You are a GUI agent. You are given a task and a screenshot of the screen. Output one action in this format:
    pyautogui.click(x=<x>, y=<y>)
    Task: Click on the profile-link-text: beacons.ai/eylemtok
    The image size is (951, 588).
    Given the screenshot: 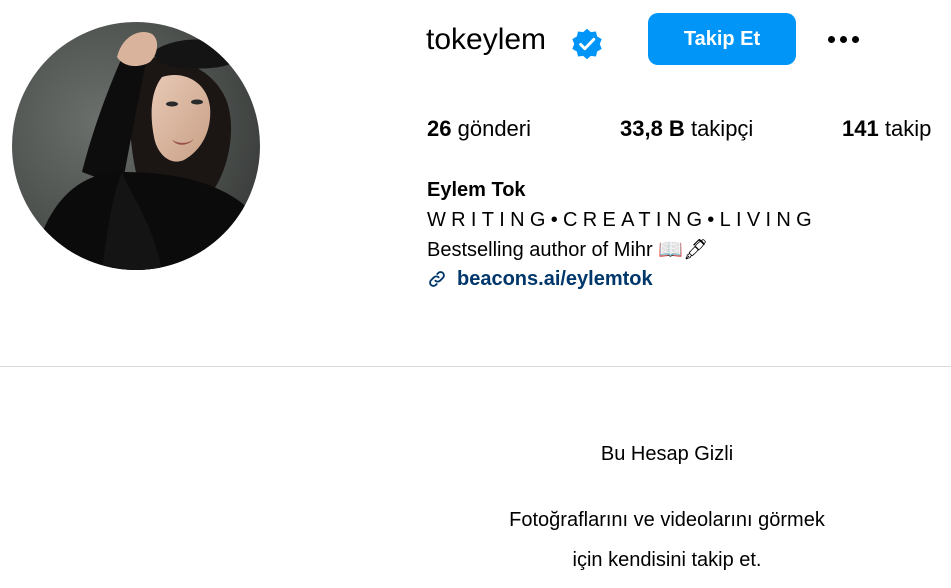 What is the action you would take?
    pyautogui.click(x=555, y=279)
    